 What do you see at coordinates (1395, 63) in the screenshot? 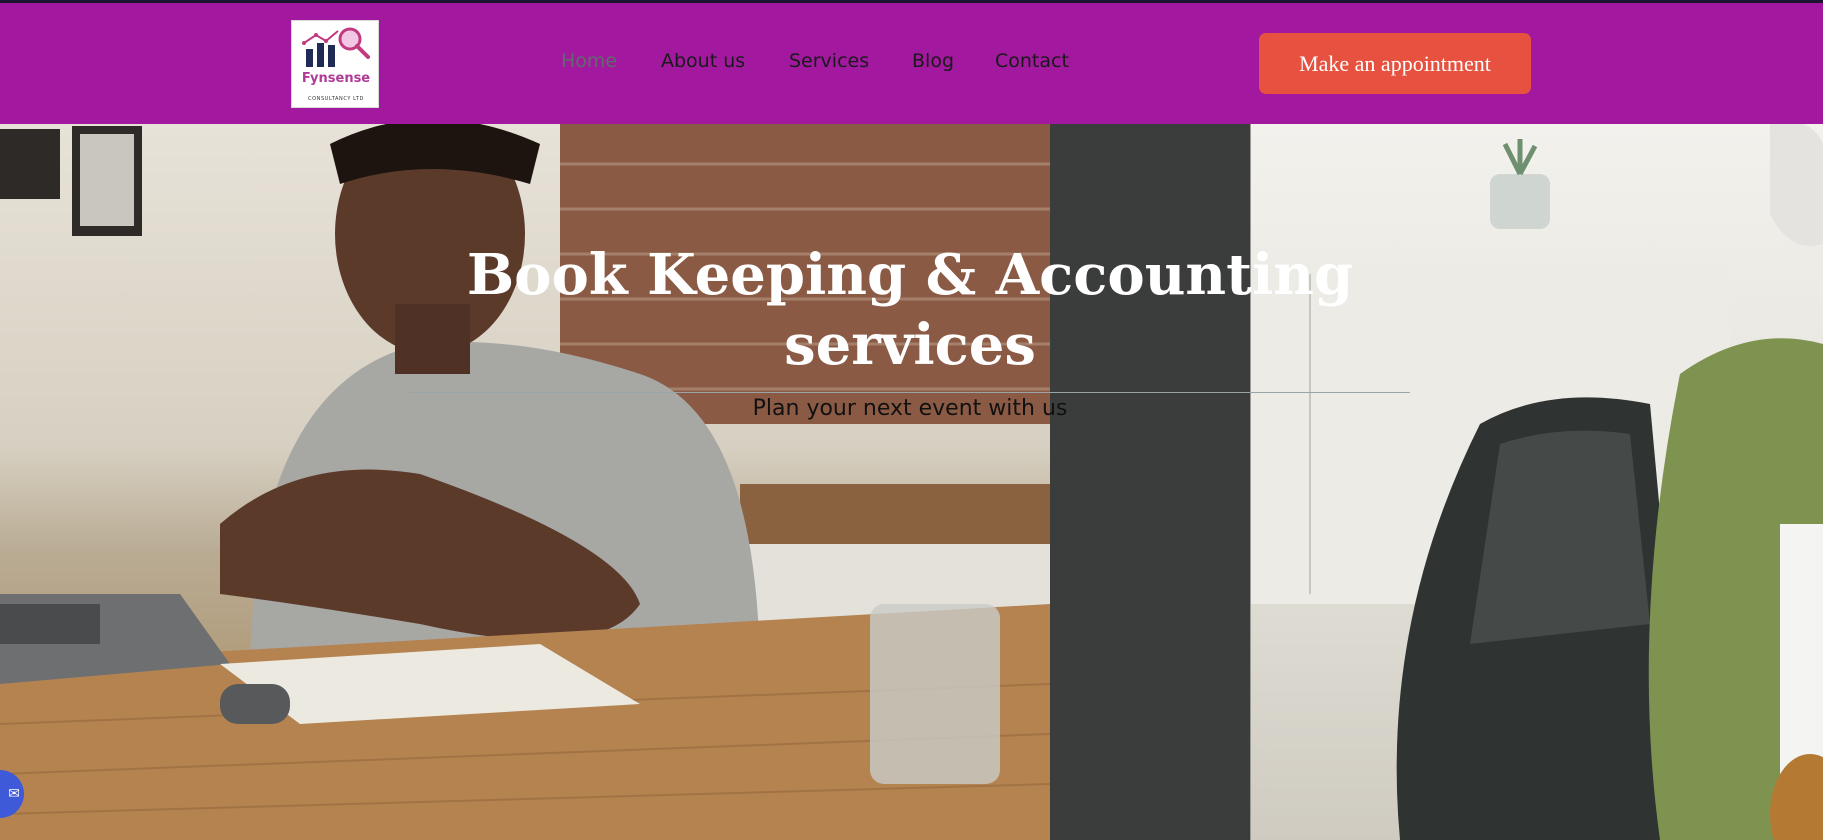
I see `make-appointment-button: Make an appointment` at bounding box center [1395, 63].